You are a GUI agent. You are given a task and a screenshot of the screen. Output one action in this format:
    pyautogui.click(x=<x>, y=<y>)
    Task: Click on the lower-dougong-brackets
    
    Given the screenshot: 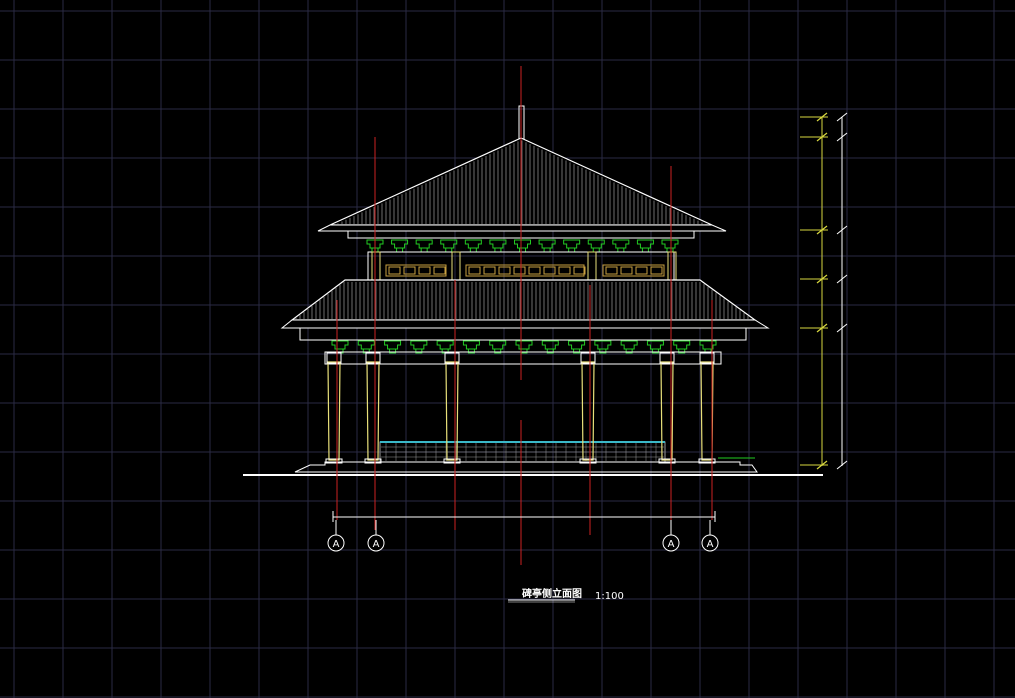 What is the action you would take?
    pyautogui.click(x=524, y=347)
    